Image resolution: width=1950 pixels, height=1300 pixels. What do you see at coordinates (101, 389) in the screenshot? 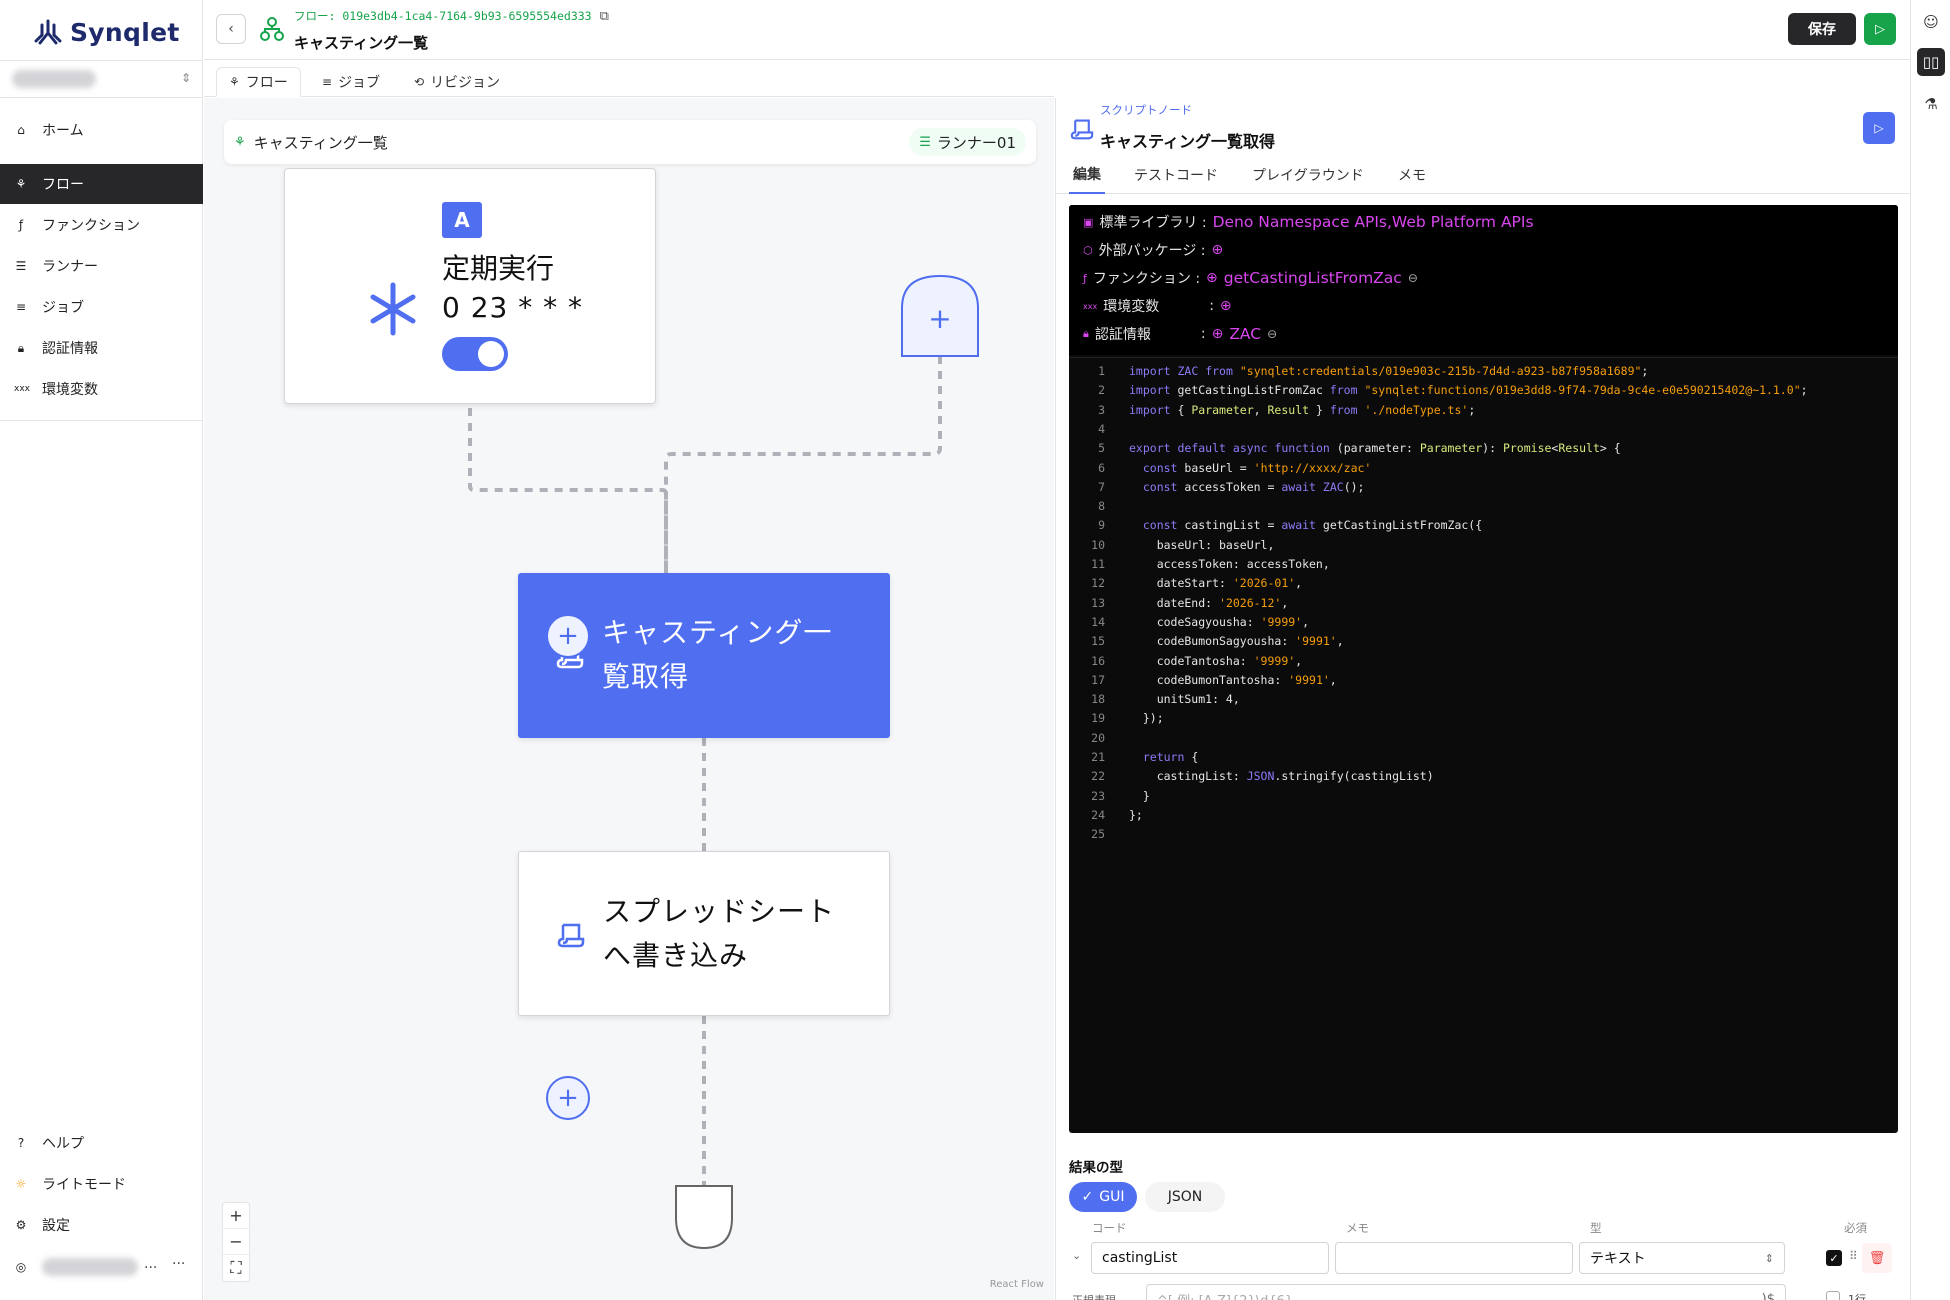
I see `sidebar-item-env: xxx 環境変数` at bounding box center [101, 389].